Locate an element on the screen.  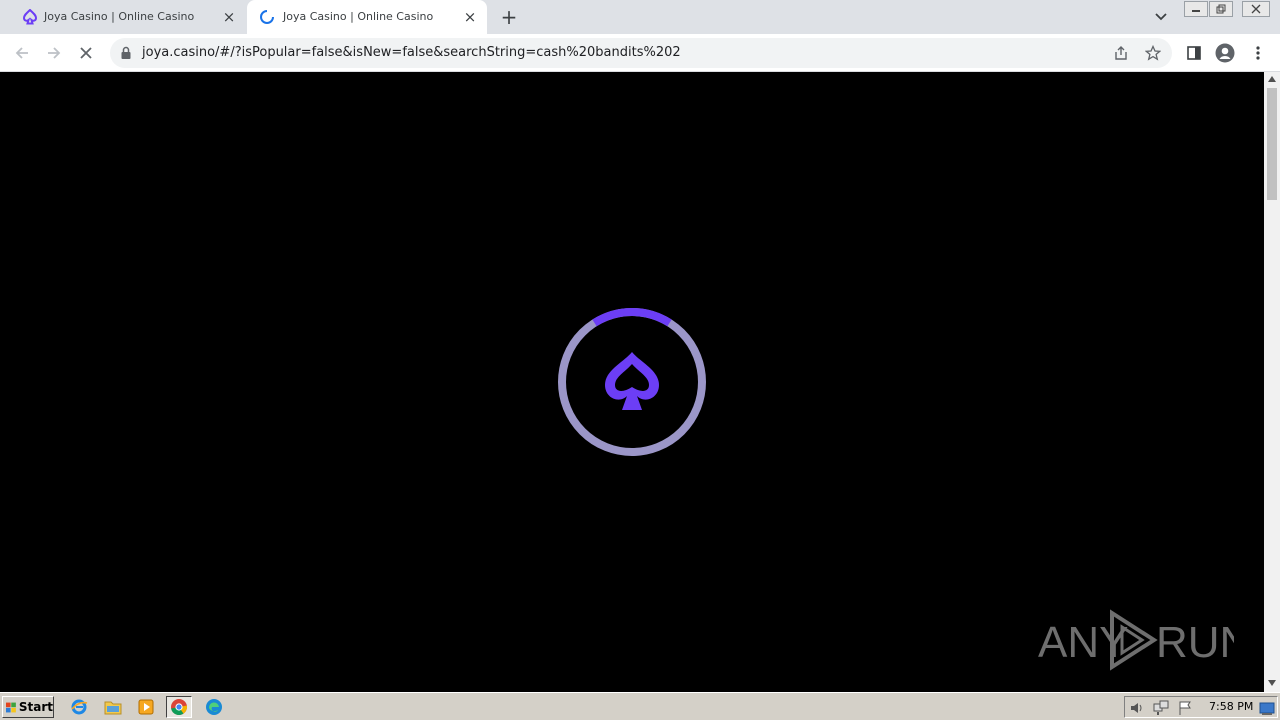
windows-logo-icon is located at coordinates (11, 707).